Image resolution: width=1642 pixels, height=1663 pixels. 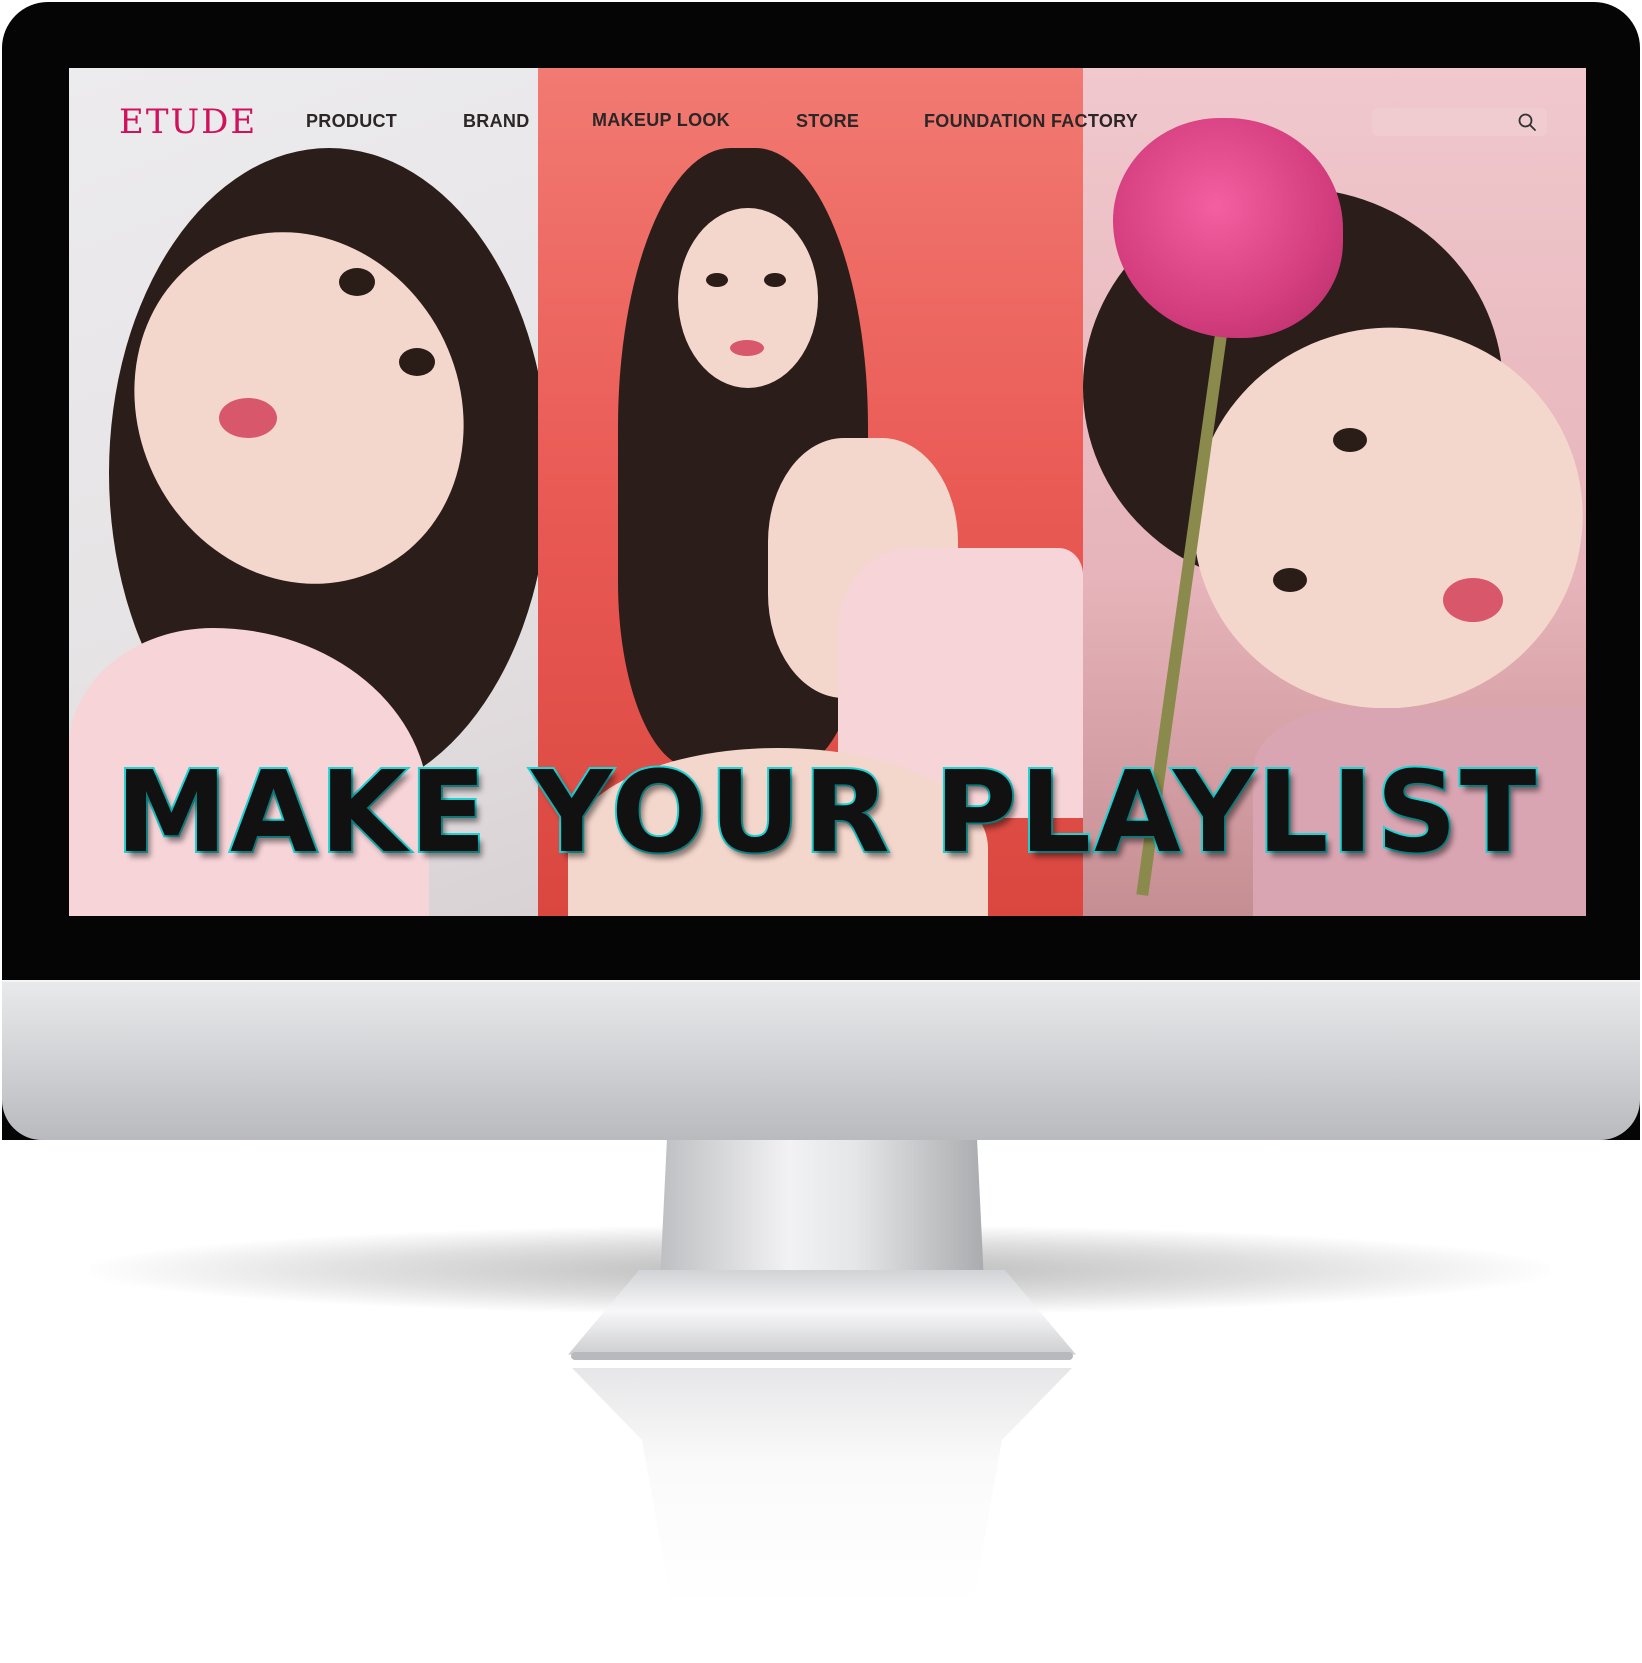 I want to click on chin-divider, so click(x=821, y=981).